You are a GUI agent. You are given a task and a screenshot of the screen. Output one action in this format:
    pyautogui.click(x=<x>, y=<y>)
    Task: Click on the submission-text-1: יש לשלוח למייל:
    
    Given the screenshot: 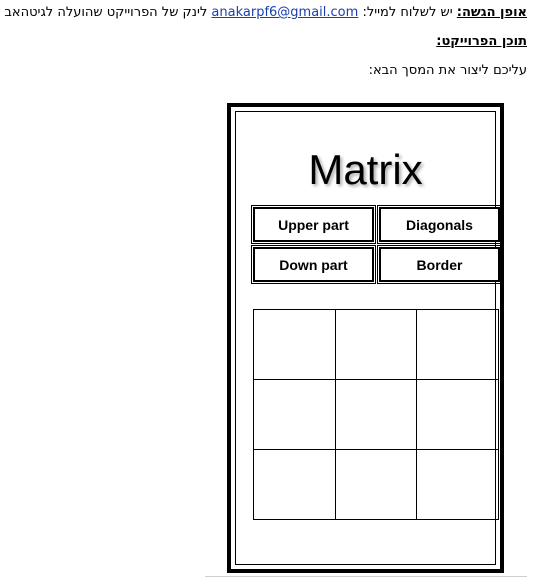 What is the action you would take?
    pyautogui.click(x=407, y=12)
    